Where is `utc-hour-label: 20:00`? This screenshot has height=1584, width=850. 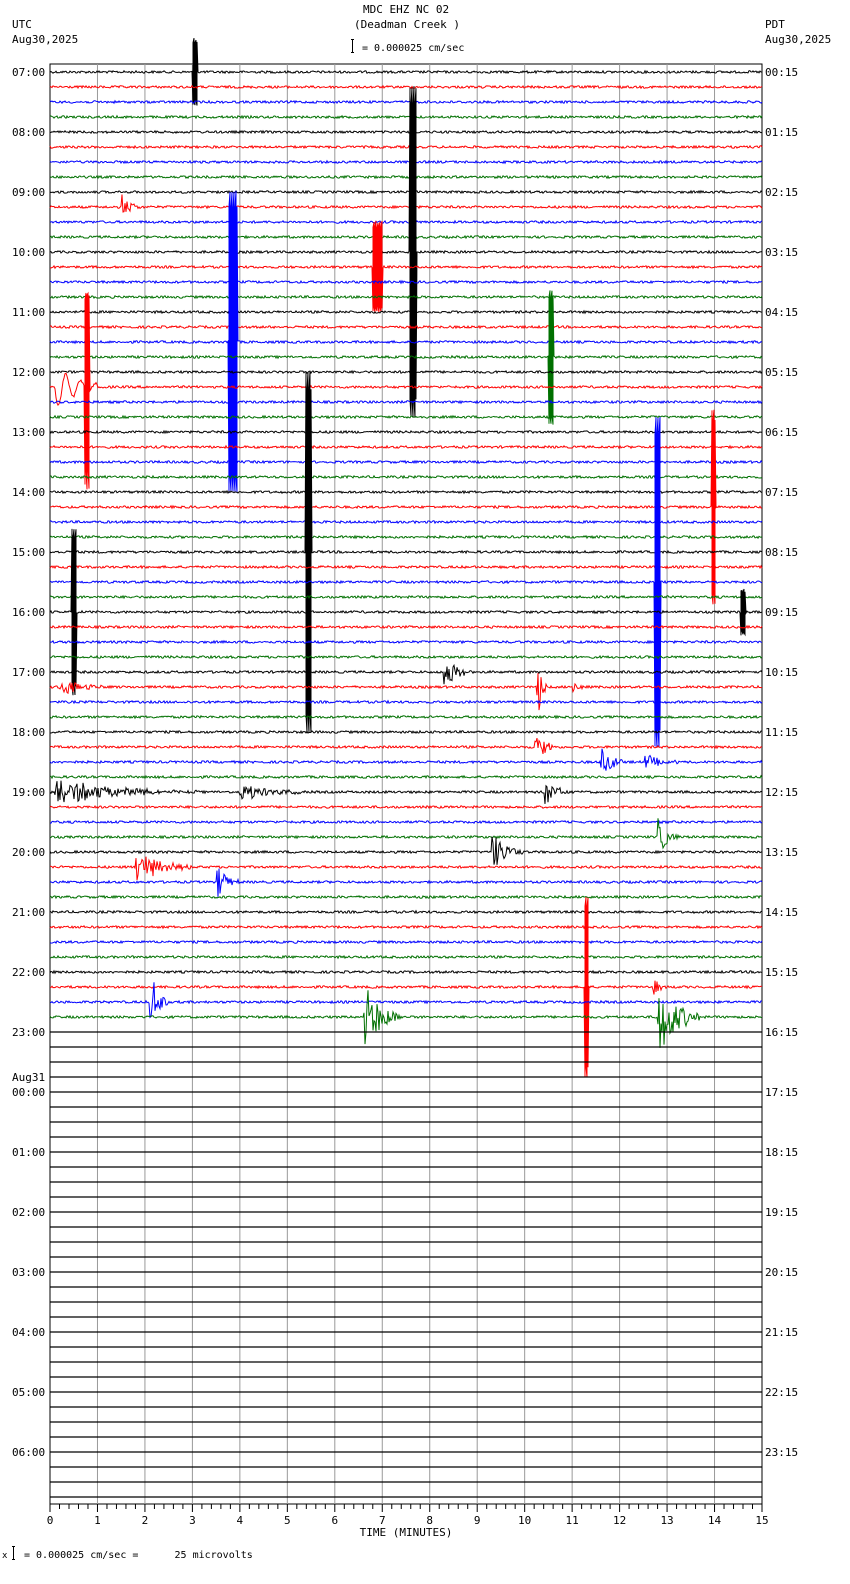
utc-hour-label: 20:00 is located at coordinates (28, 852).